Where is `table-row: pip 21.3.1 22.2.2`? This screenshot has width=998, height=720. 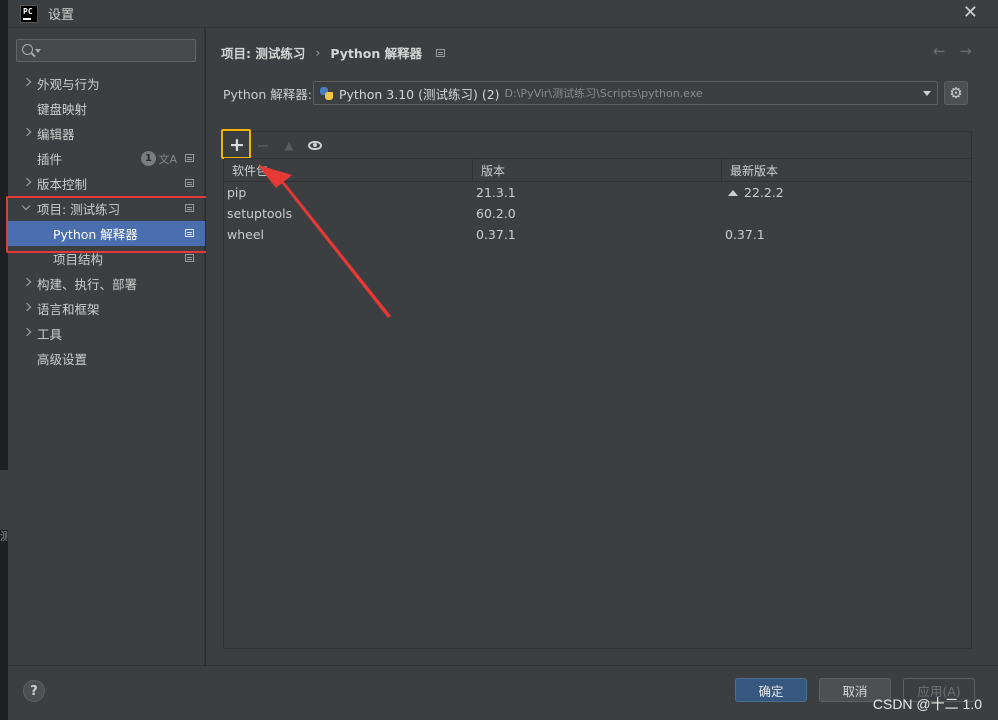 table-row: pip 21.3.1 22.2.2 is located at coordinates (597, 192).